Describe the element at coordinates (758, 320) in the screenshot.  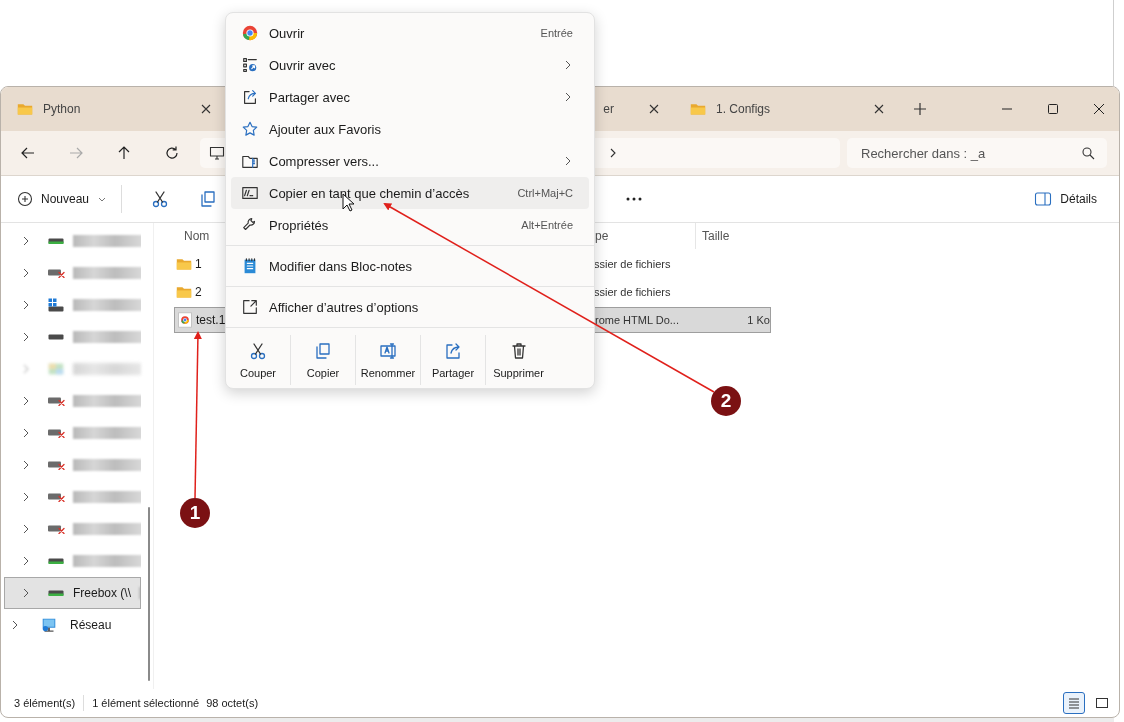
I see `file-size: 1 Ko` at that location.